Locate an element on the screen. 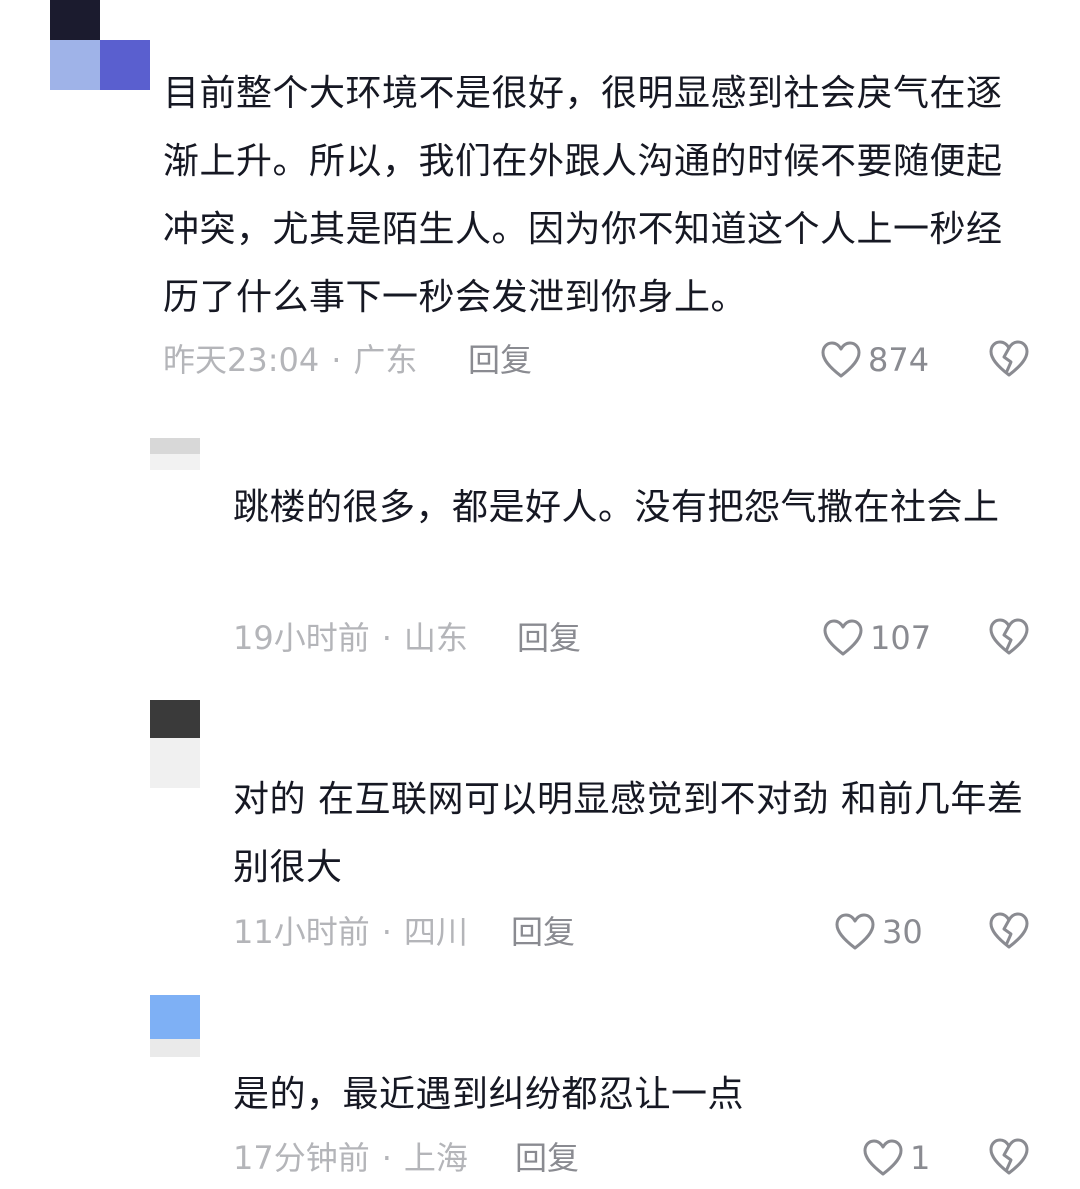  like-button: 1 is located at coordinates (896, 1158).